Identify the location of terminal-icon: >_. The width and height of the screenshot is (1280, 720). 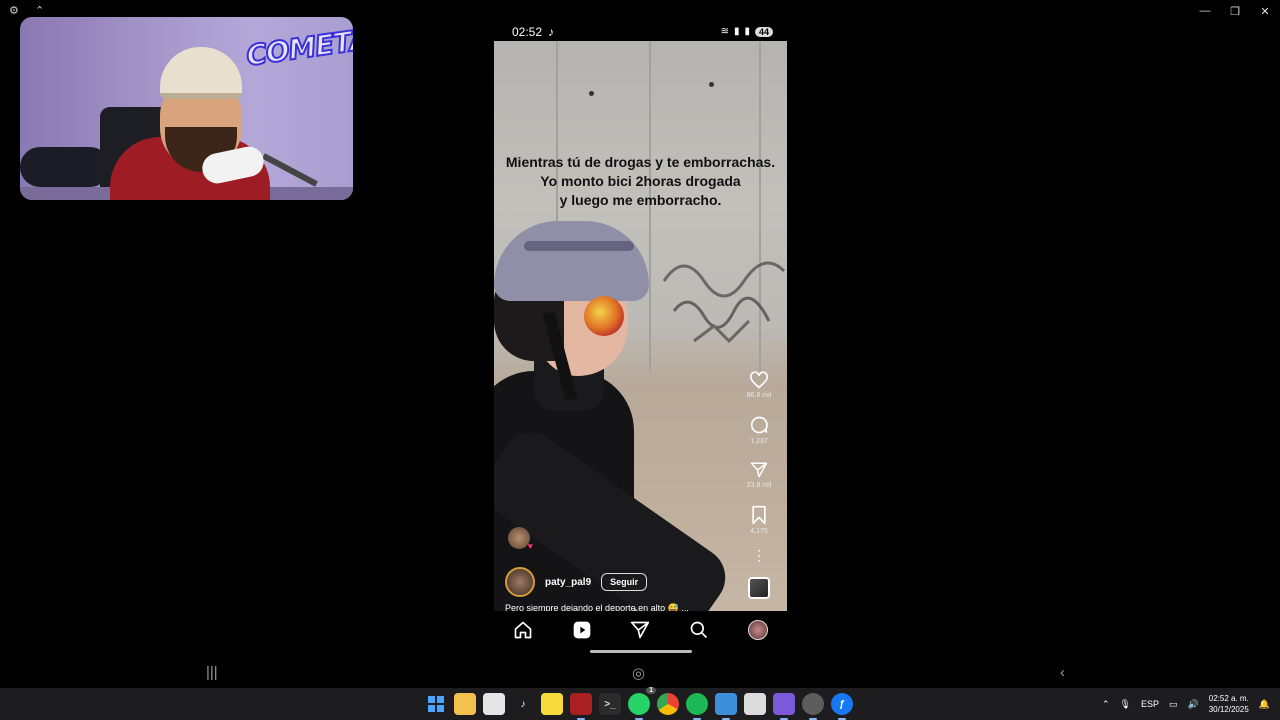
(610, 704).